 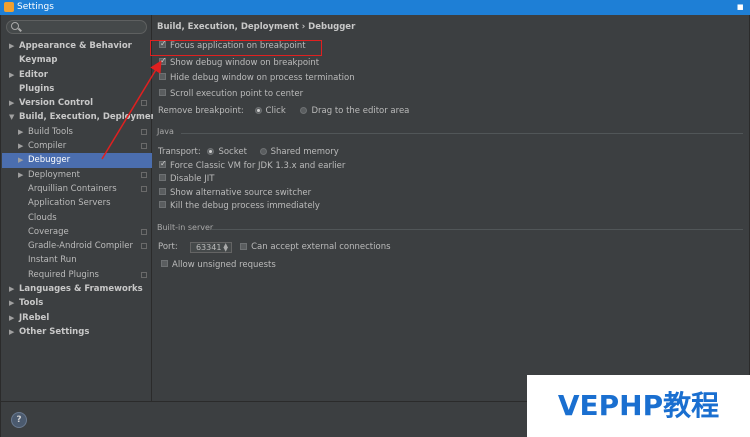 I want to click on sidebar-item-appearance-behavior: ▶ Appearance & Behavior, so click(x=77, y=46).